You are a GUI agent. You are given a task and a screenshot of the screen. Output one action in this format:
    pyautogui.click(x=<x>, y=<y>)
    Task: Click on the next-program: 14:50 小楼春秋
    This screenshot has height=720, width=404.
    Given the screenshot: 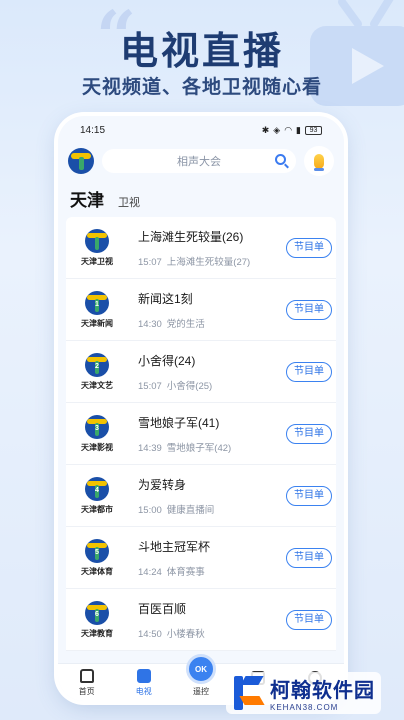 What is the action you would take?
    pyautogui.click(x=171, y=634)
    